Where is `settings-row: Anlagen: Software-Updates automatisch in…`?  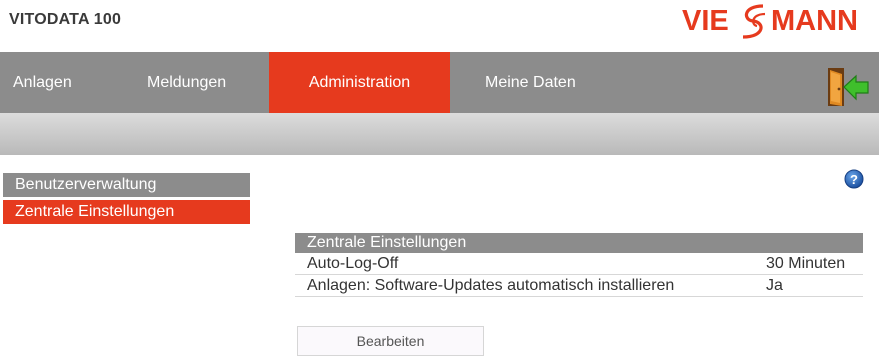
settings-row: Anlagen: Software-Updates automatisch in… is located at coordinates (579, 286).